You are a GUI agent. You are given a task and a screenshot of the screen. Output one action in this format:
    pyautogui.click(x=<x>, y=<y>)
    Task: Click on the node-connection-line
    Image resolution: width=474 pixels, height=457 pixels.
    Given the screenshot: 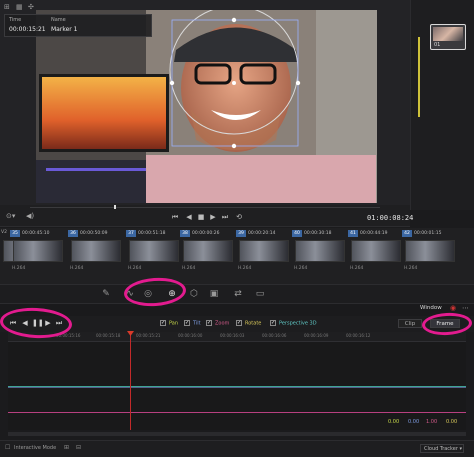 What is the action you would take?
    pyautogui.click(x=419, y=77)
    